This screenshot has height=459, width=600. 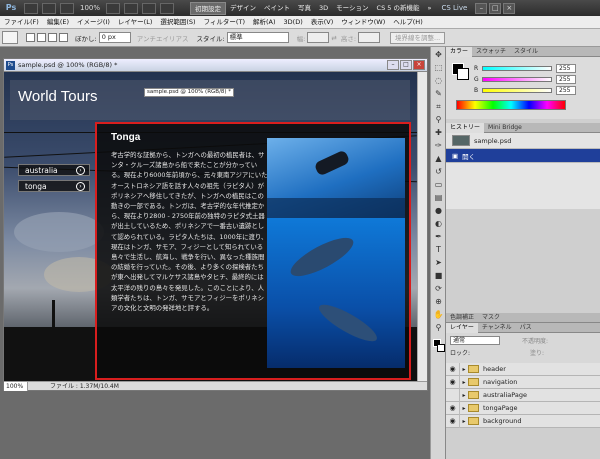 I want to click on marquee-preset-icon, so click(x=10, y=37).